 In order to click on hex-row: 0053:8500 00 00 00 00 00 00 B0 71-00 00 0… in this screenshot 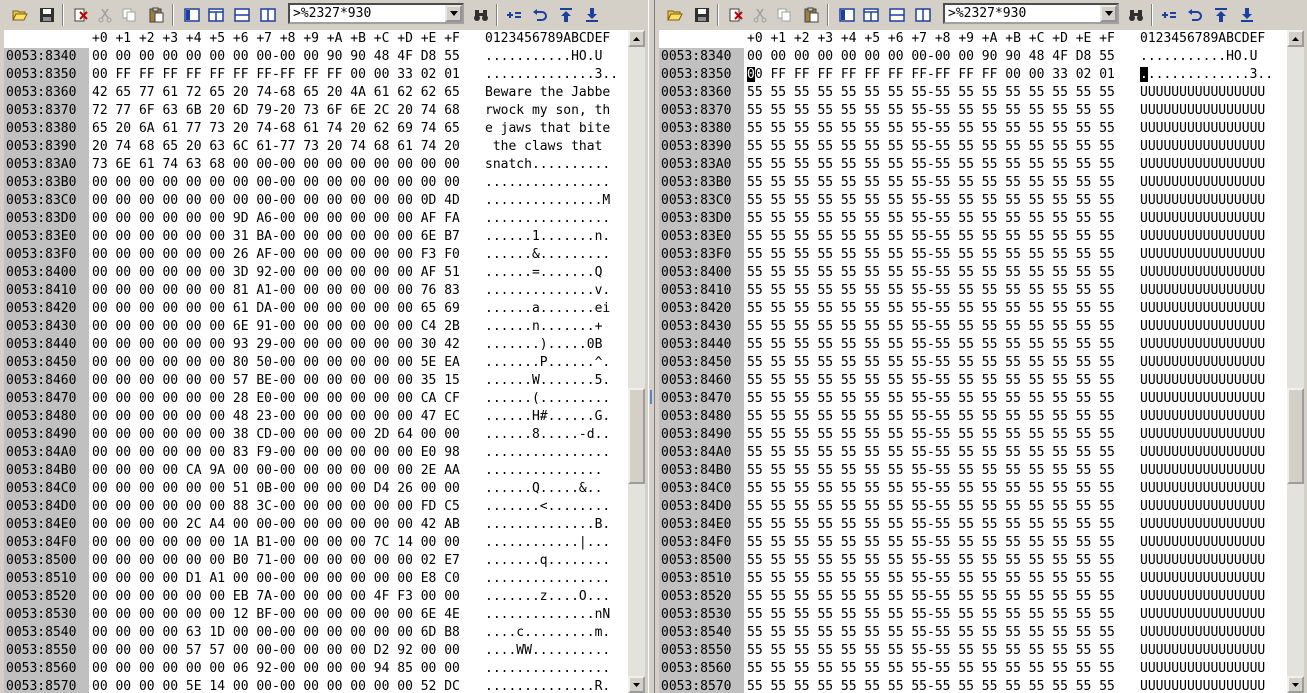, I will do `click(316, 561)`.